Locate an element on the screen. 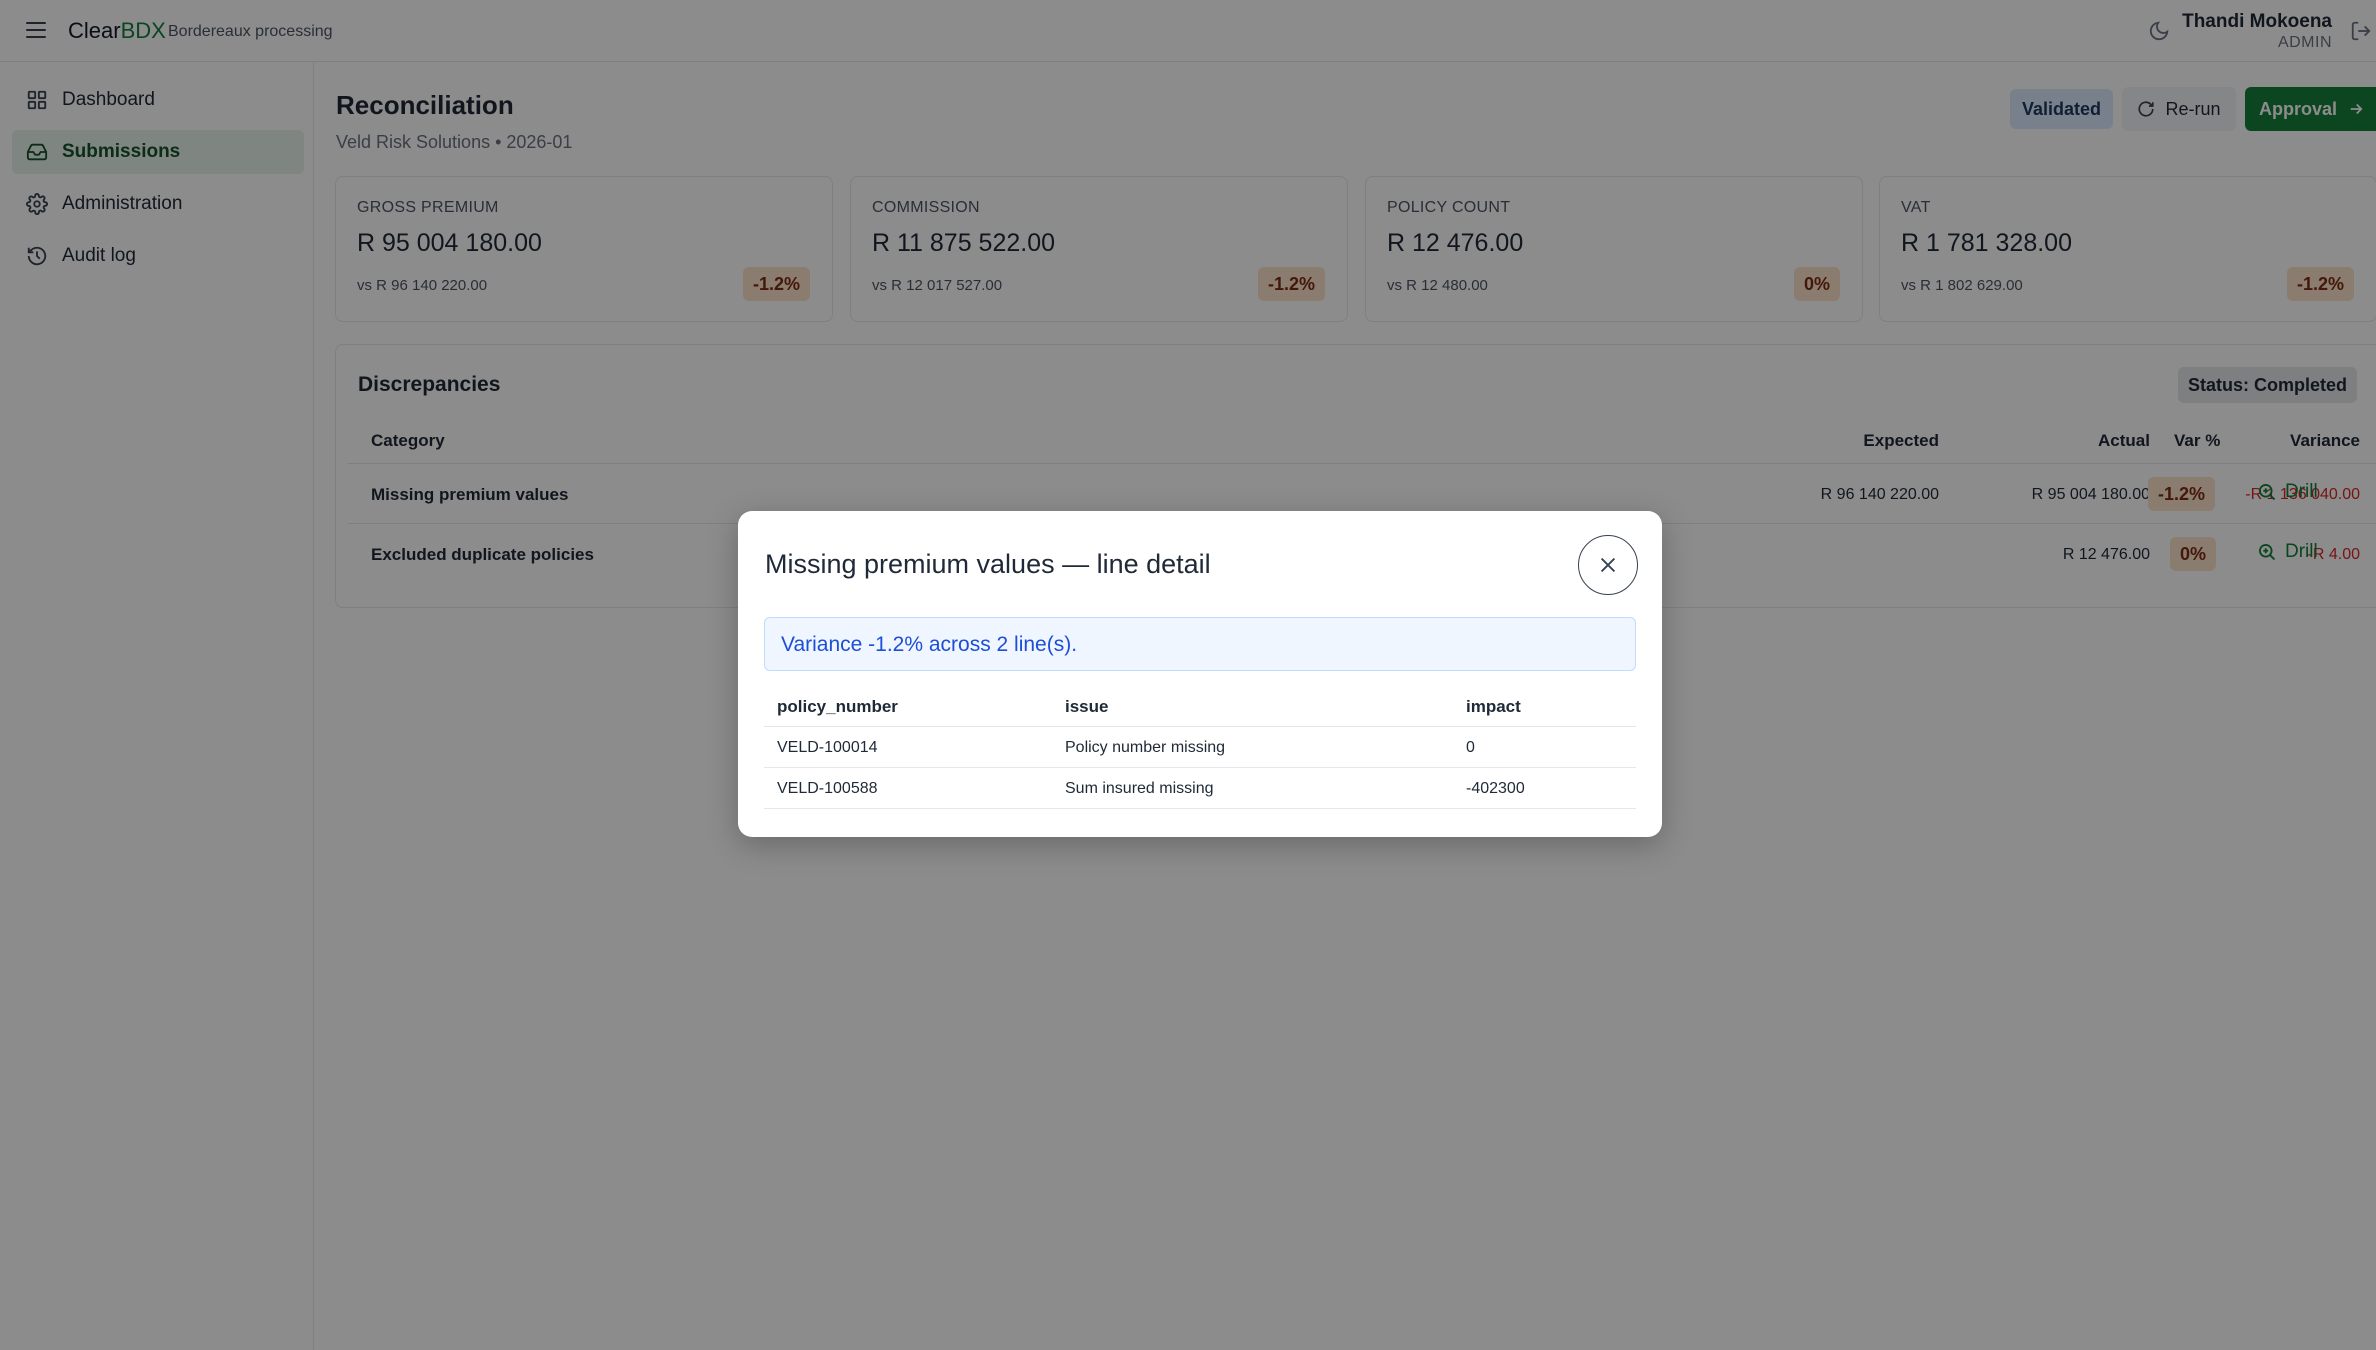 This screenshot has width=2376, height=1350. close-button is located at coordinates (1608, 565).